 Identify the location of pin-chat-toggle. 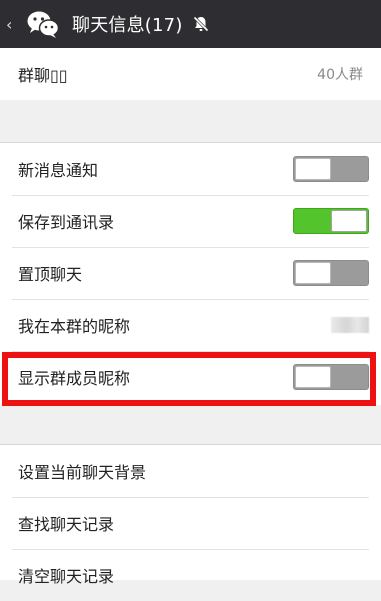
(331, 273).